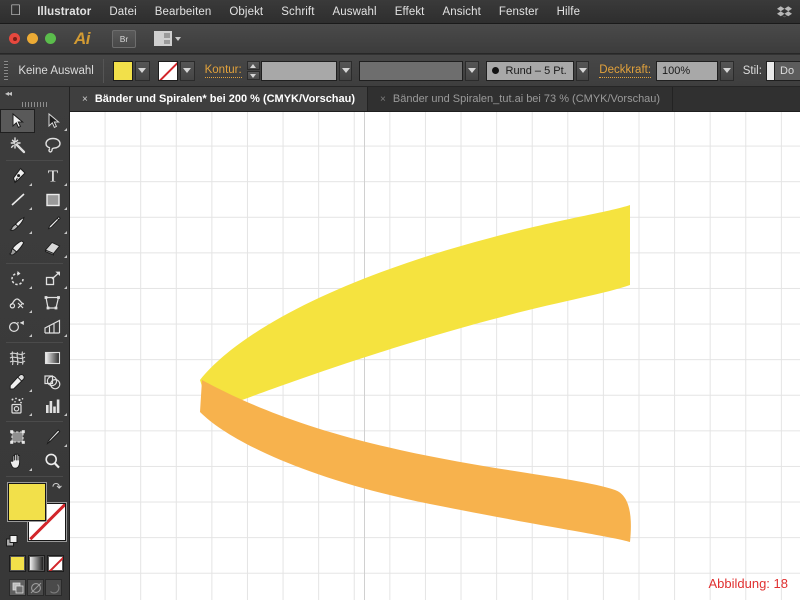 This screenshot has width=800, height=600. What do you see at coordinates (17, 121) in the screenshot?
I see `selection-tool` at bounding box center [17, 121].